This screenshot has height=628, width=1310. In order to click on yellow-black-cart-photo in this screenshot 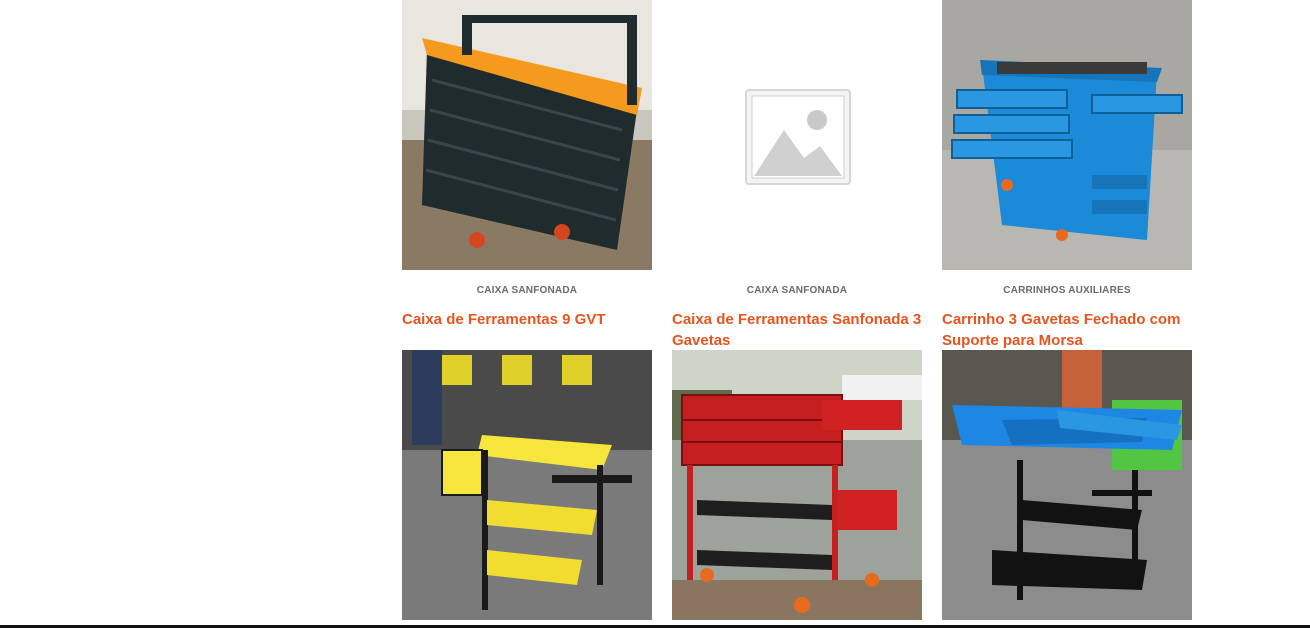, I will do `click(527, 485)`.